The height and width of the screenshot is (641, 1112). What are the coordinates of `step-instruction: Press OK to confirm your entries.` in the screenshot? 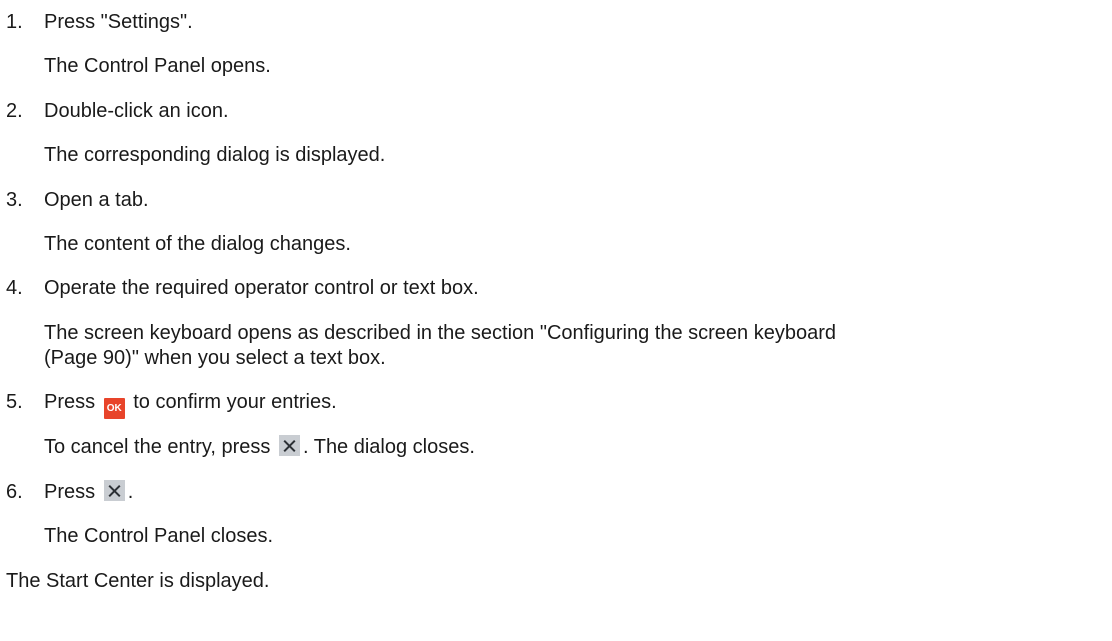 It's located at (190, 404).